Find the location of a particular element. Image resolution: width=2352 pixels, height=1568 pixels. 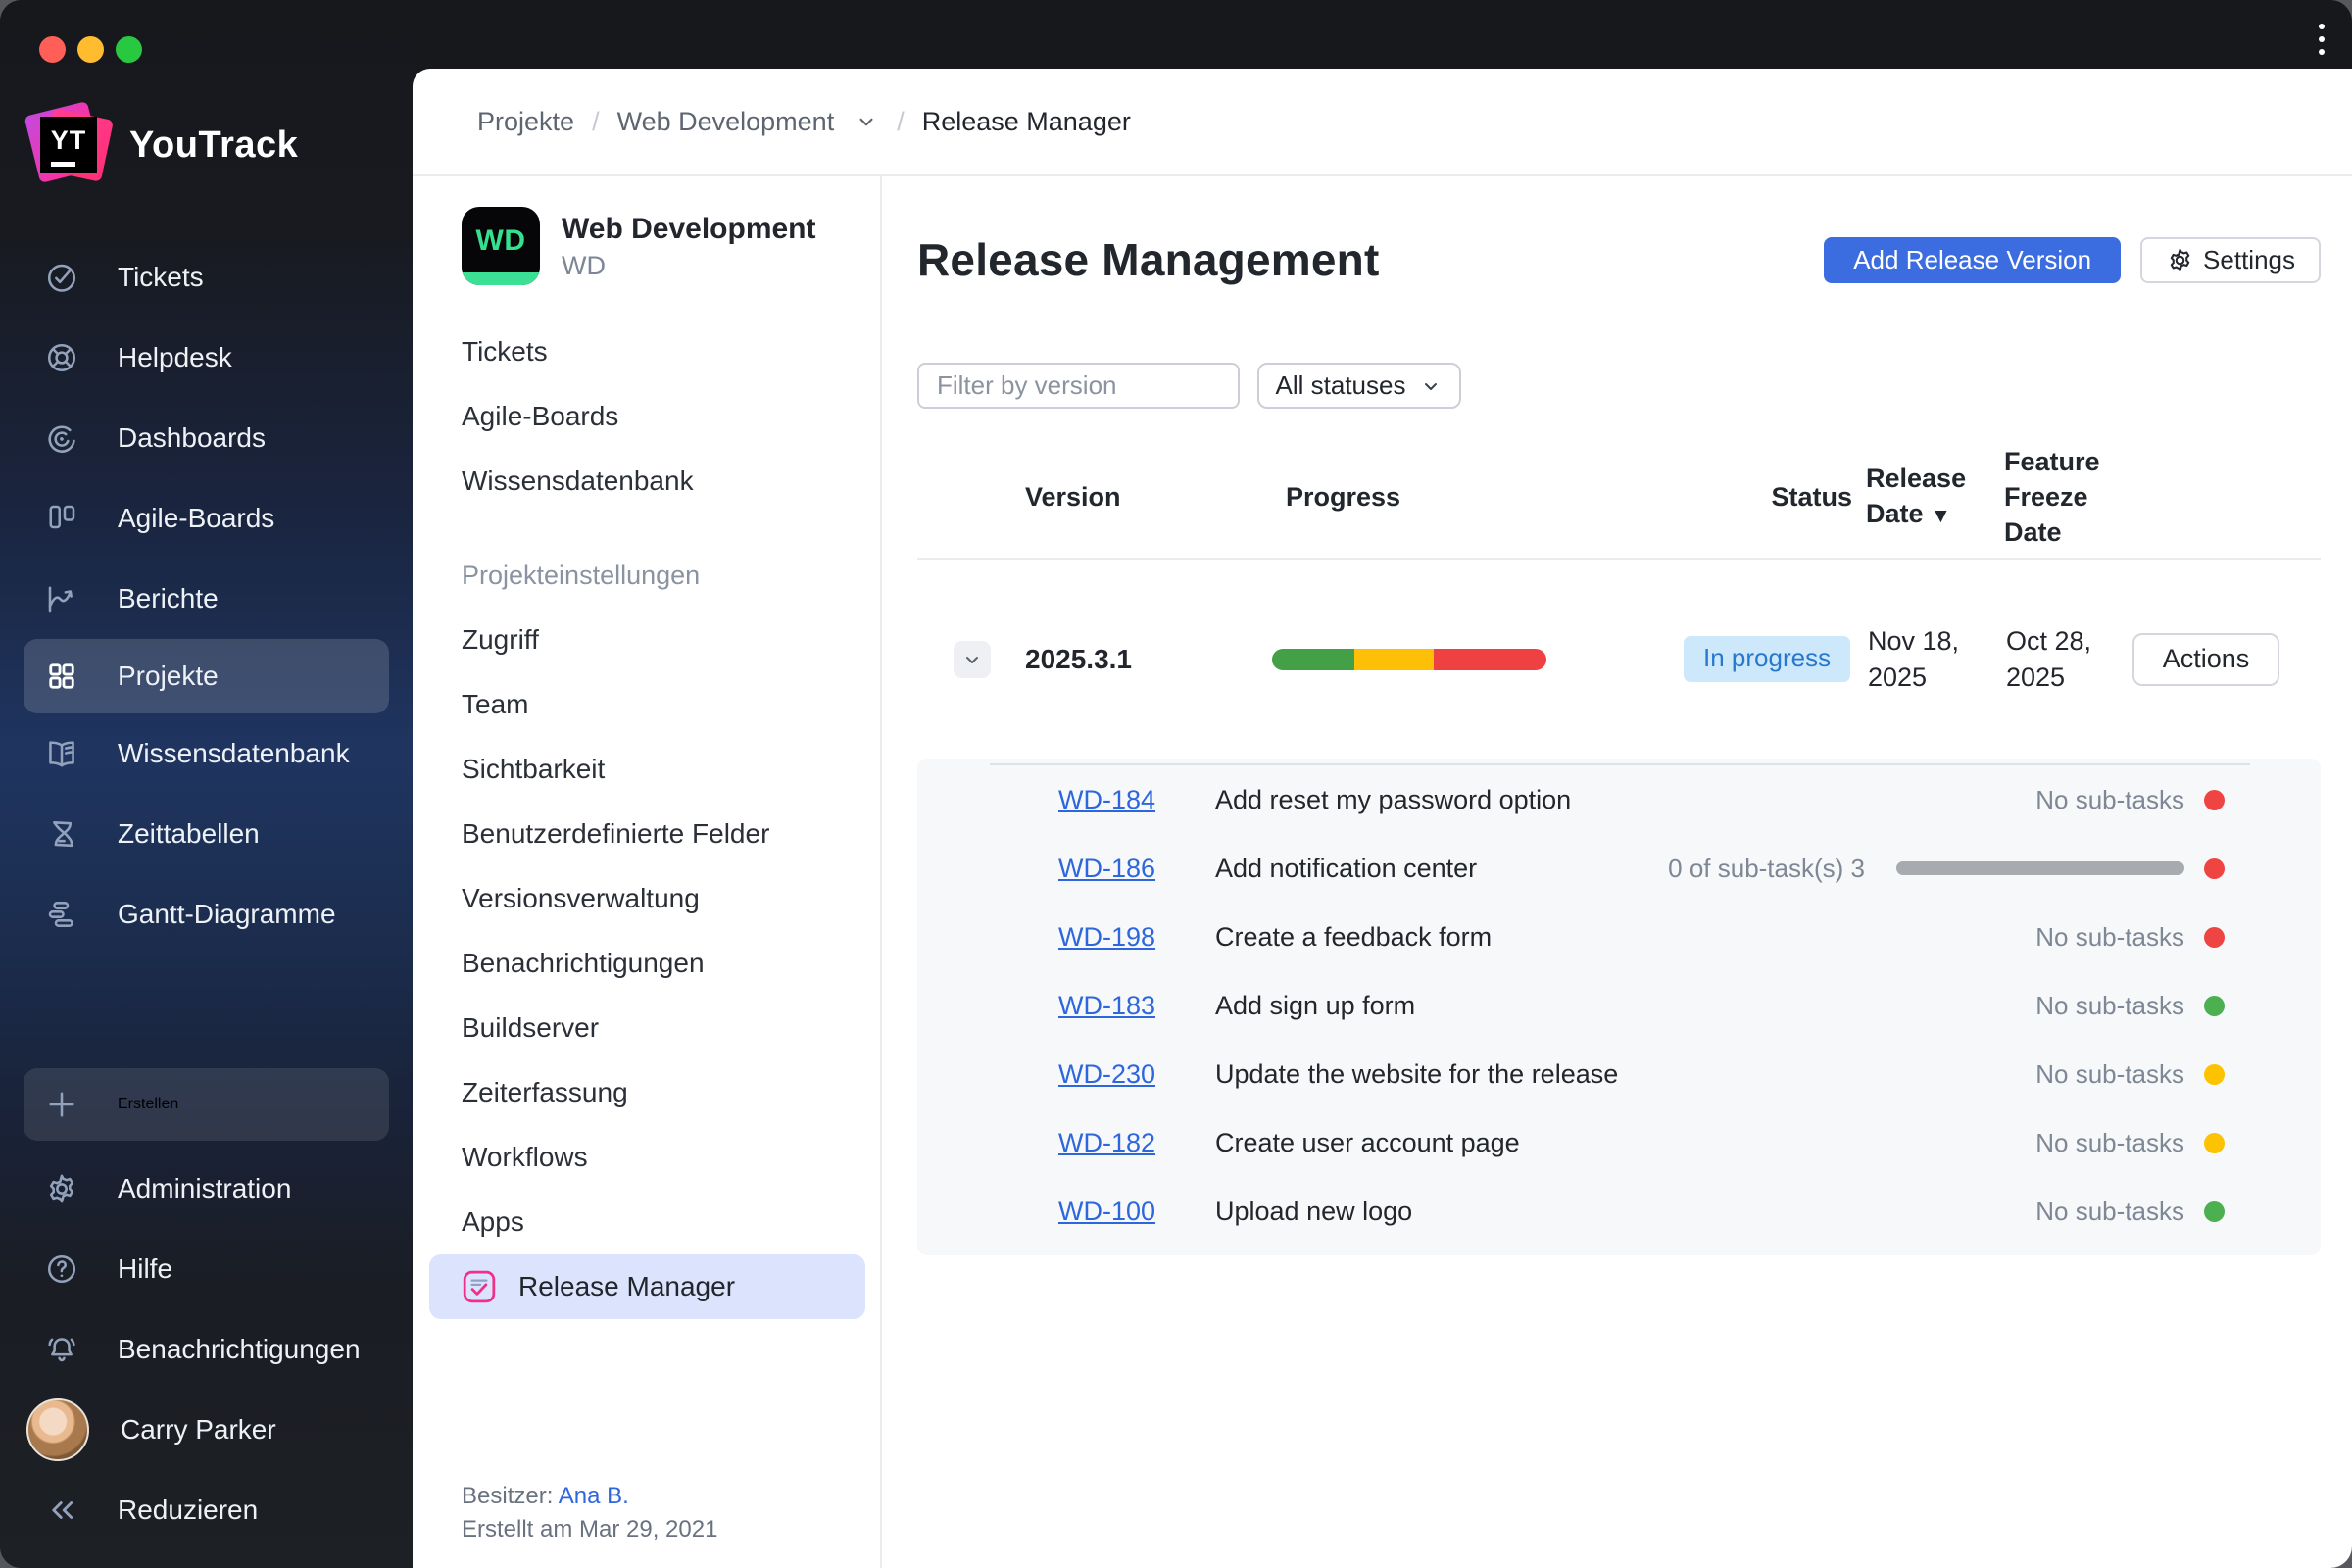

collapse-chevrons-icon is located at coordinates (61, 1510).